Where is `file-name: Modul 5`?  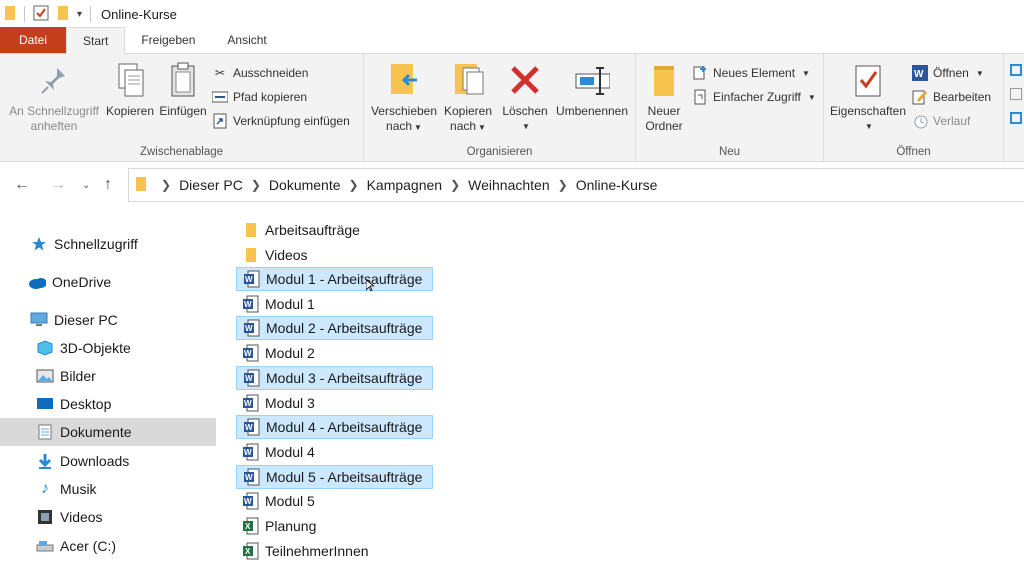
file-name: Modul 5 is located at coordinates (290, 501).